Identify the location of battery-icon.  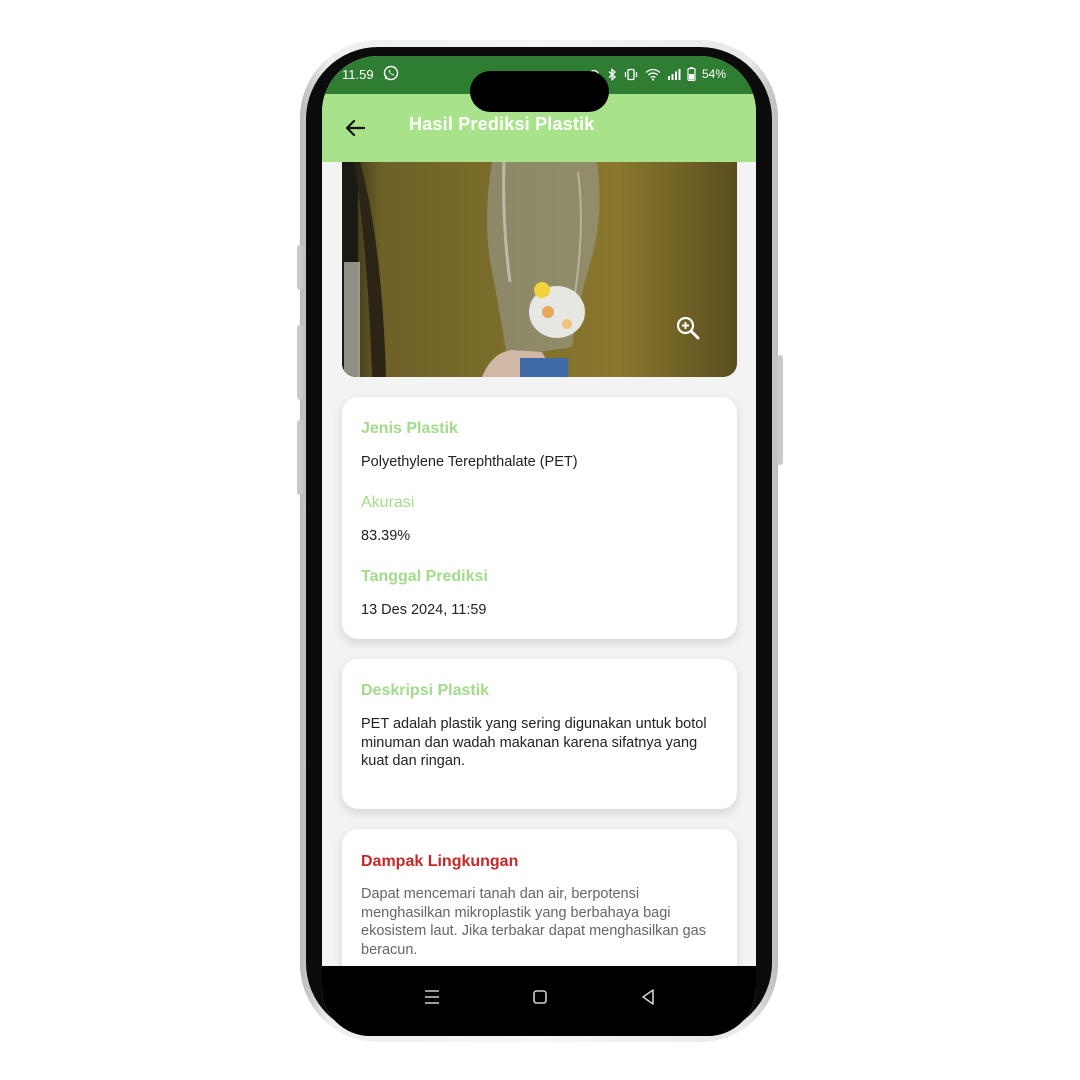
(691, 74).